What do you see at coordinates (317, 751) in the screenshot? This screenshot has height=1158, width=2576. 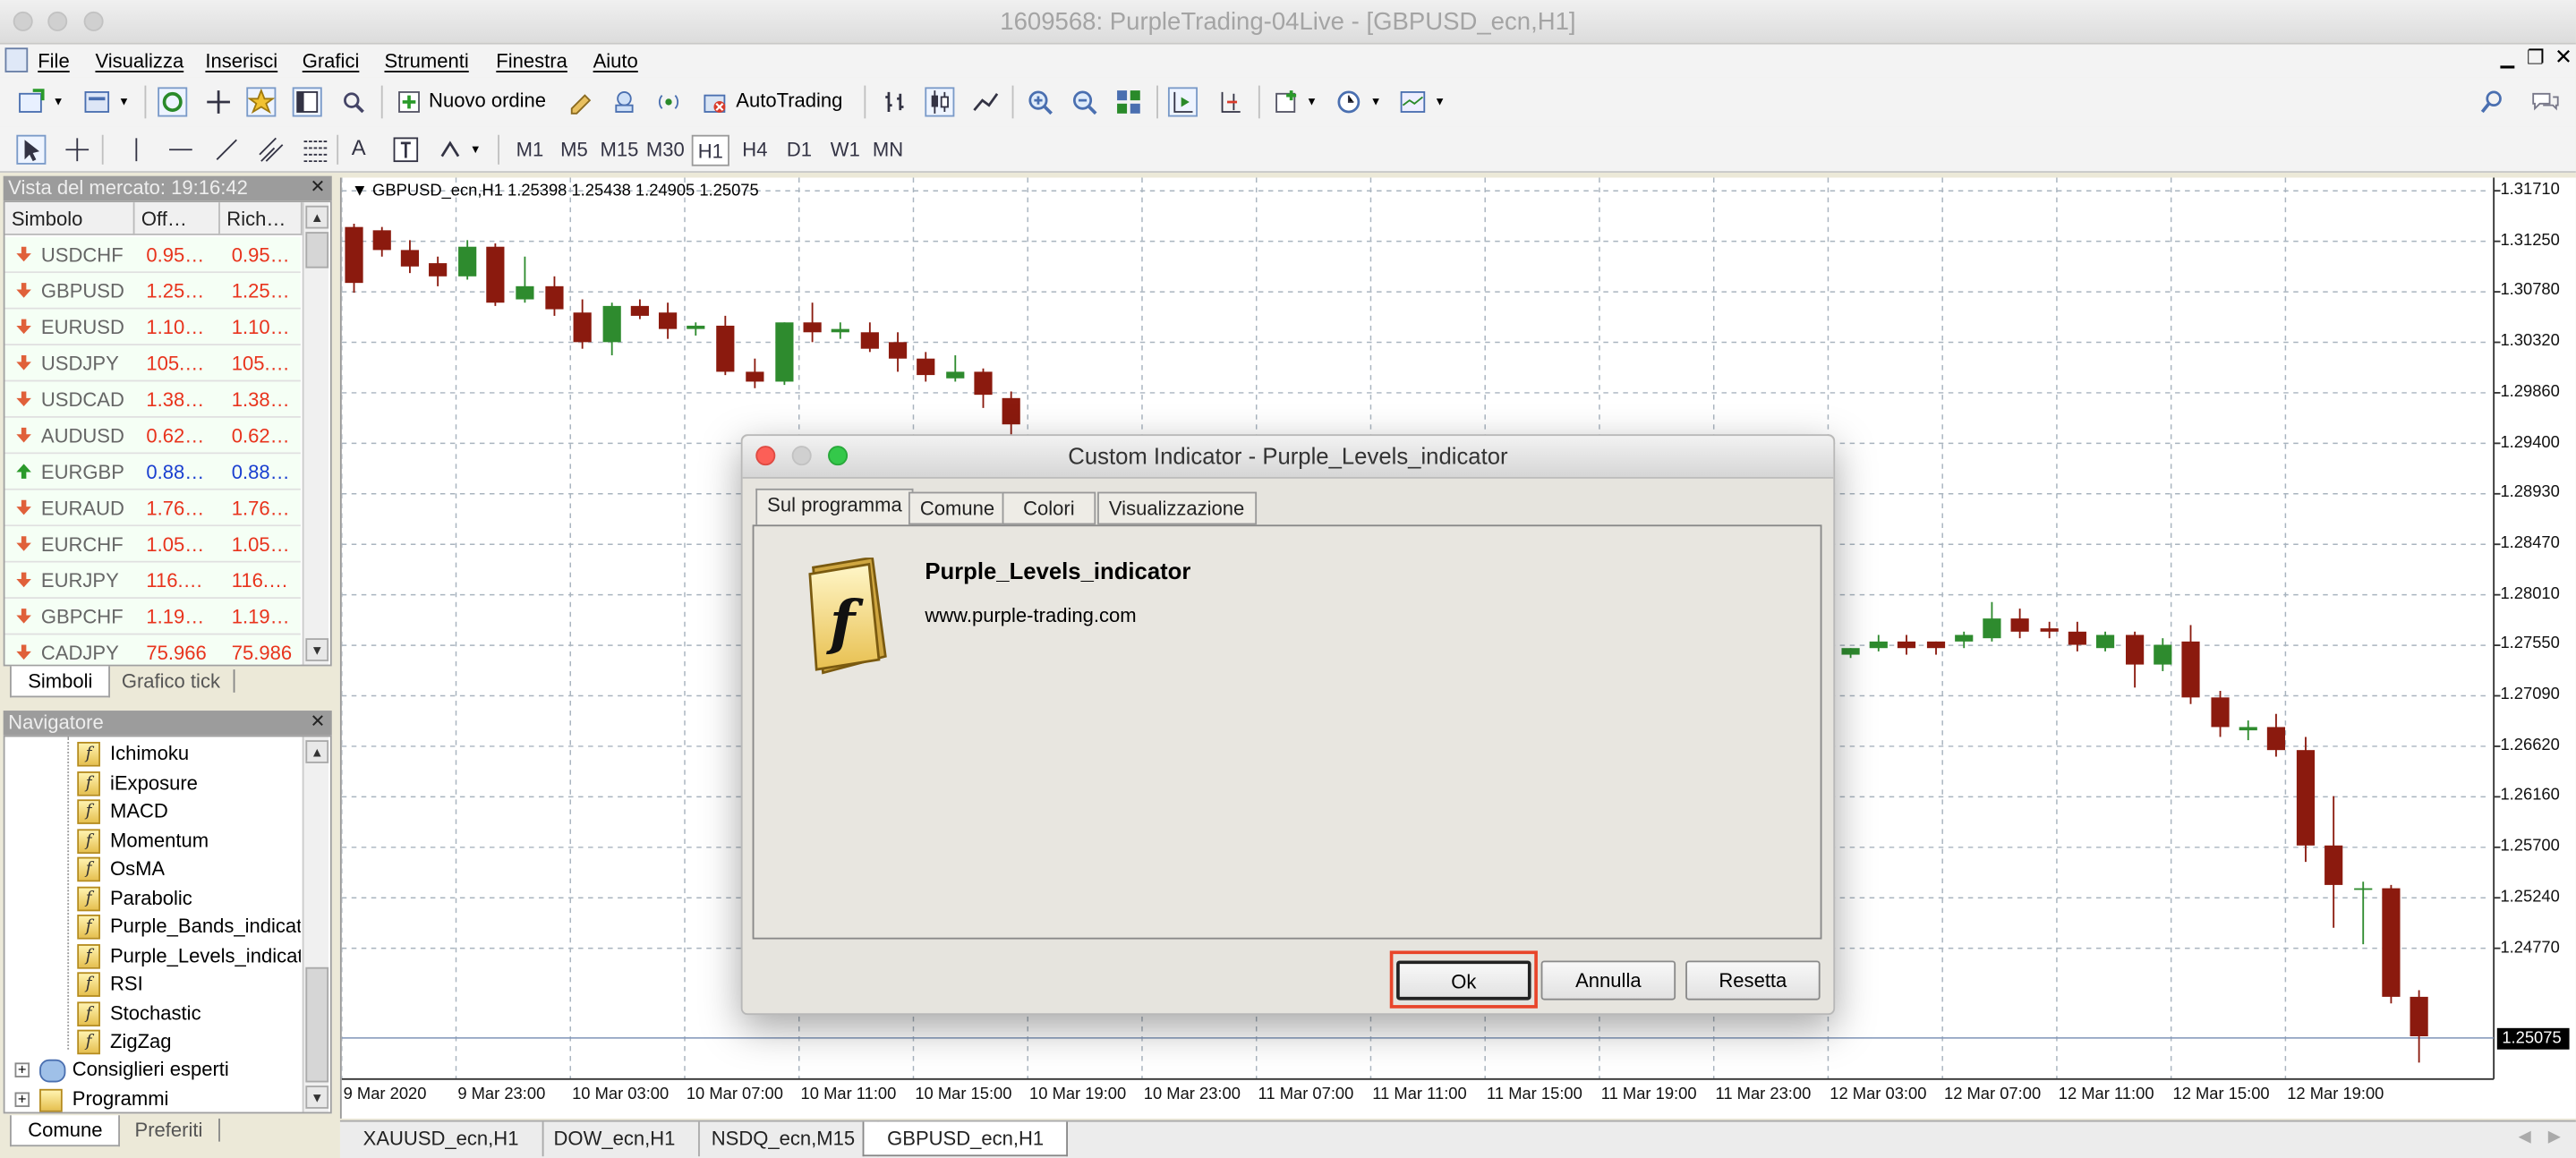 I see `scroll-up-icon: ▲` at bounding box center [317, 751].